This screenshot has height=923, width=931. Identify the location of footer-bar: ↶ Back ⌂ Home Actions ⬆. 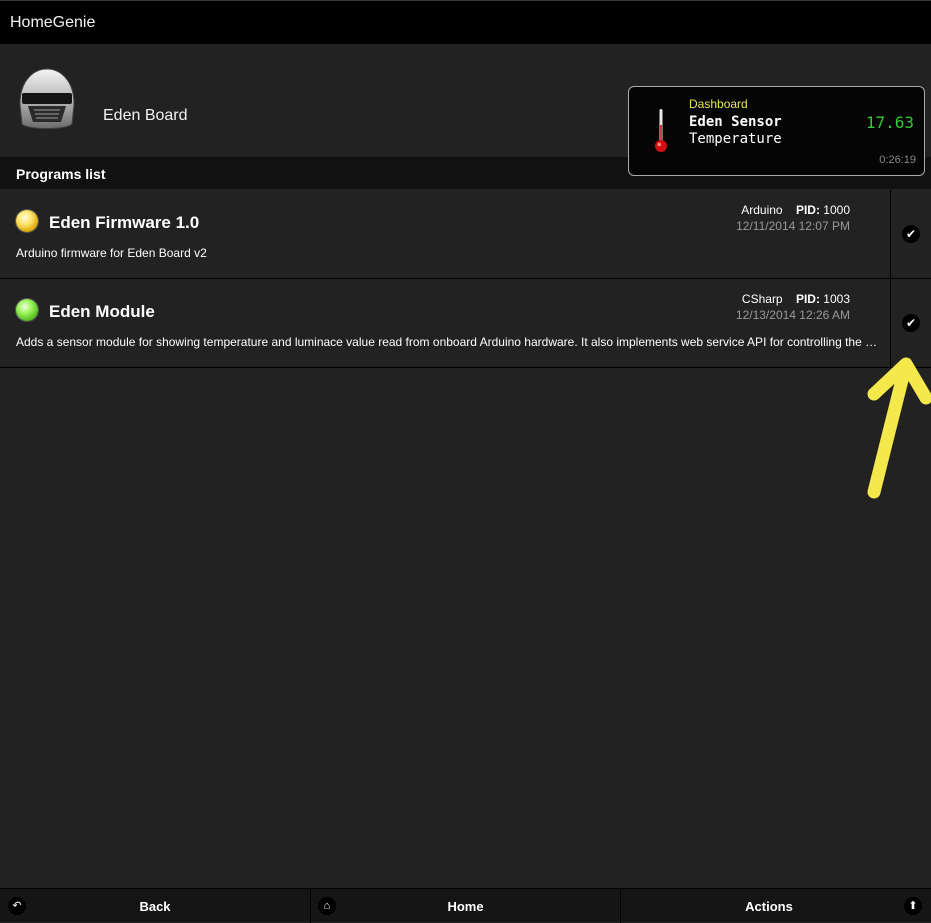
(465, 905).